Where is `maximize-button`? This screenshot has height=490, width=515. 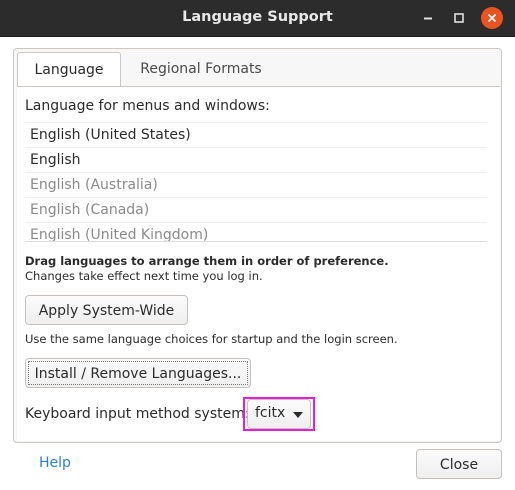 maximize-button is located at coordinates (459, 18).